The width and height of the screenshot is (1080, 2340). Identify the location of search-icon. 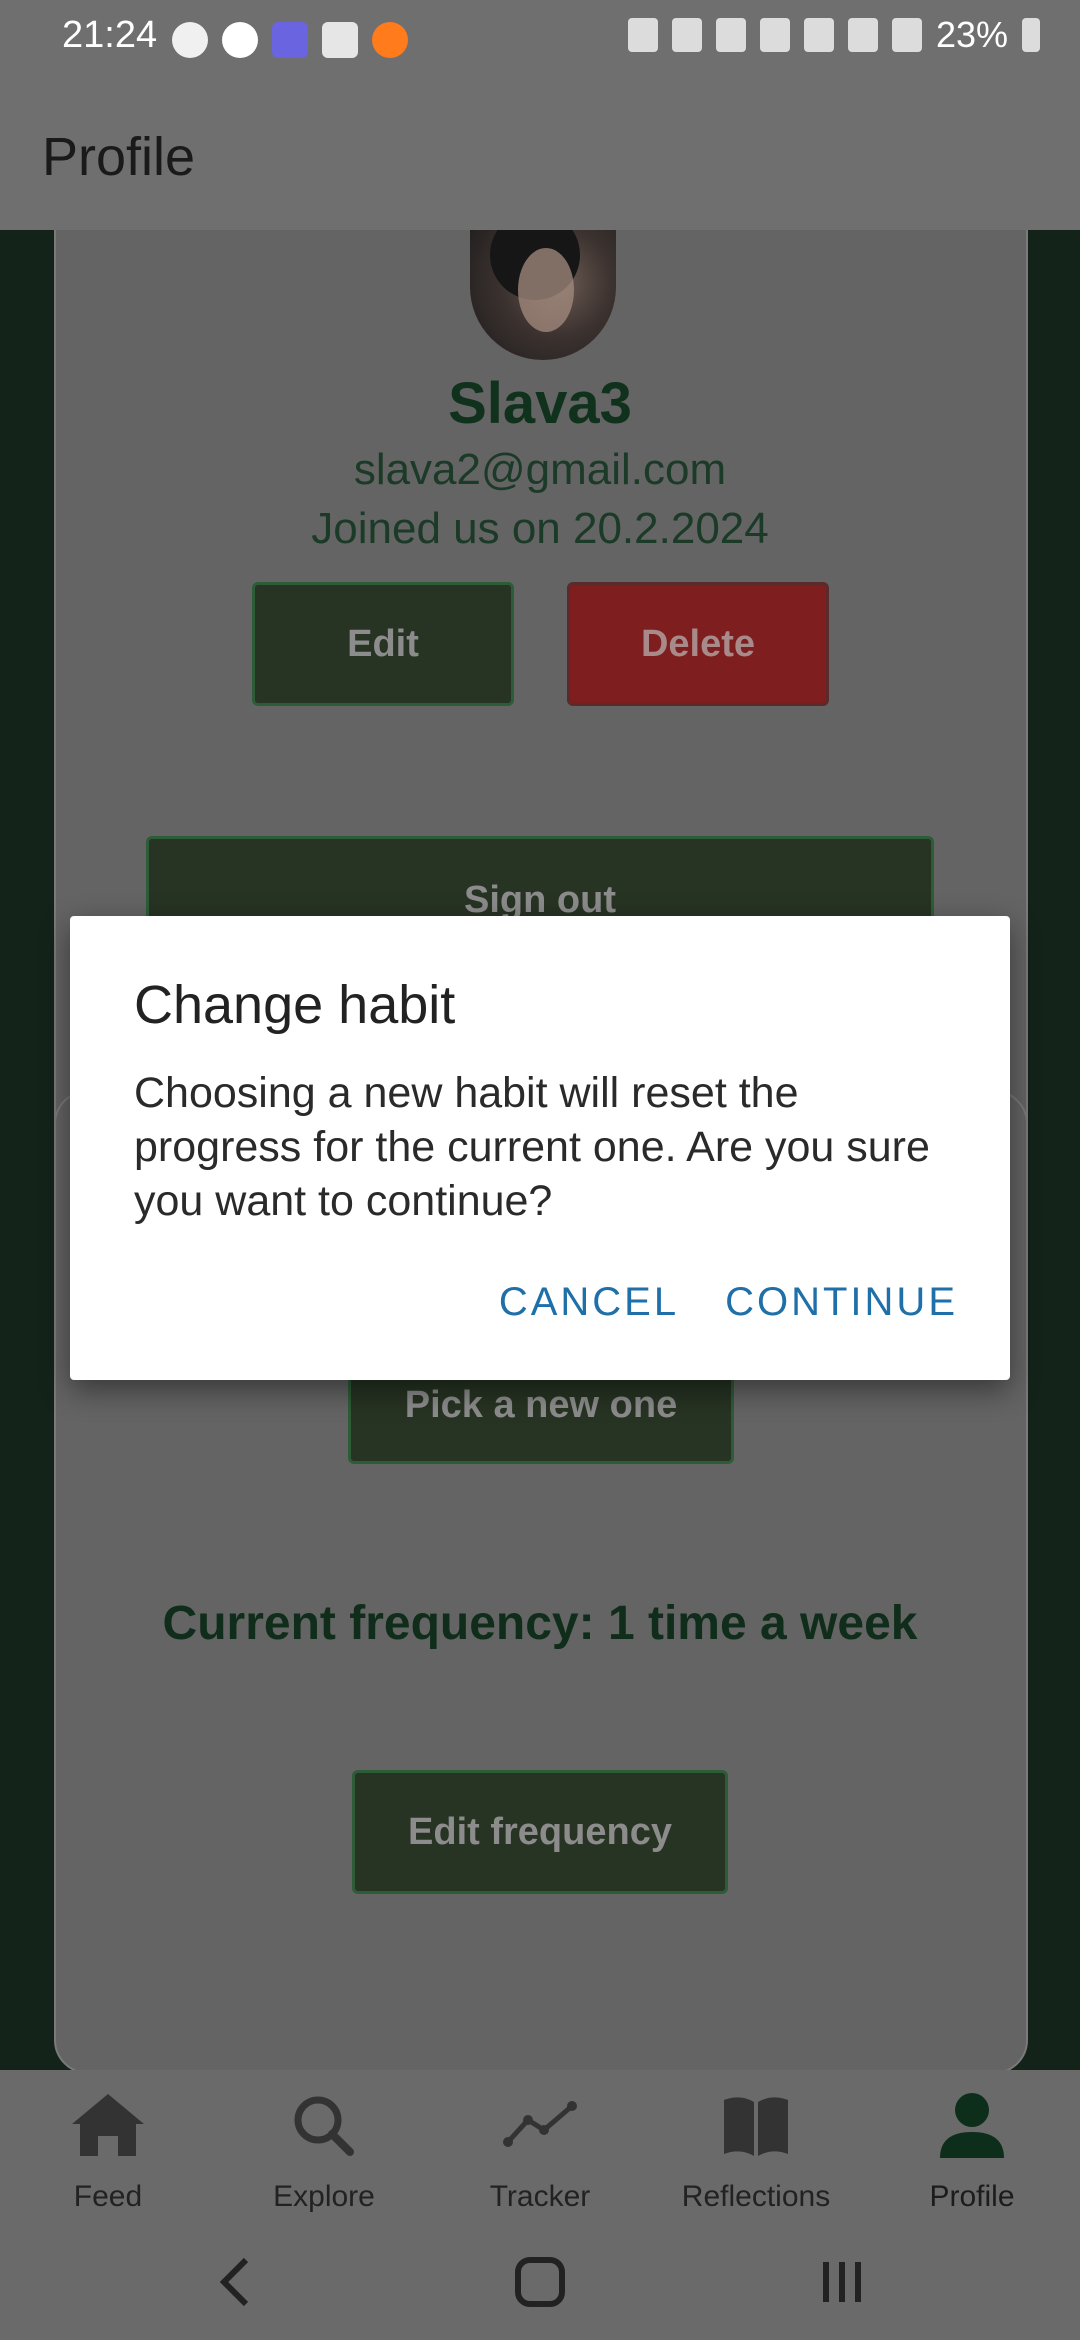
(324, 2126).